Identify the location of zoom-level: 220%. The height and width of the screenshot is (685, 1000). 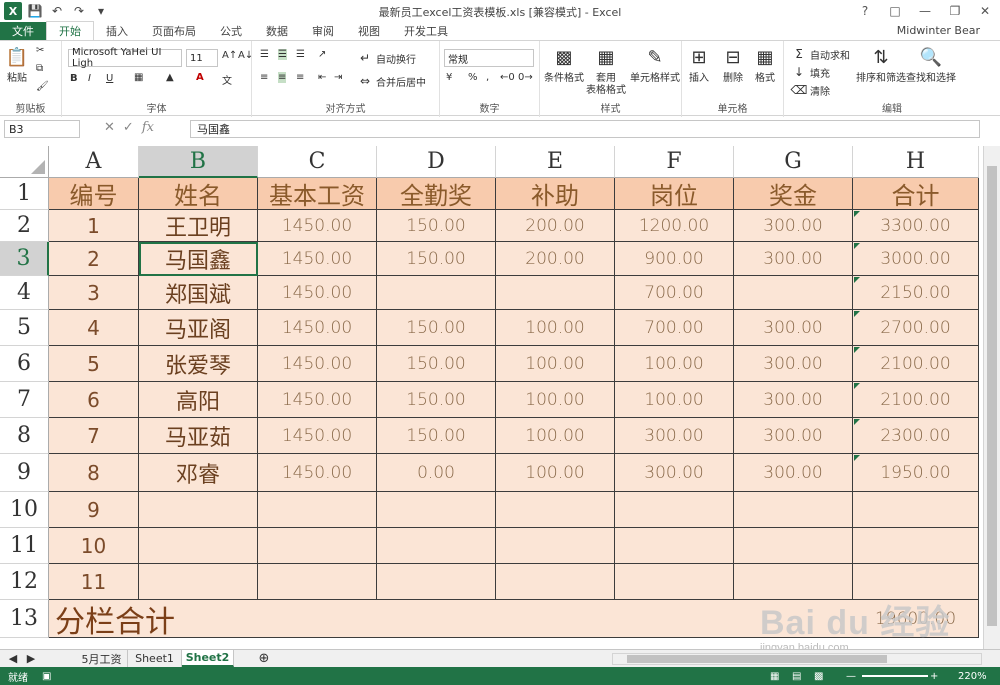
(972, 676).